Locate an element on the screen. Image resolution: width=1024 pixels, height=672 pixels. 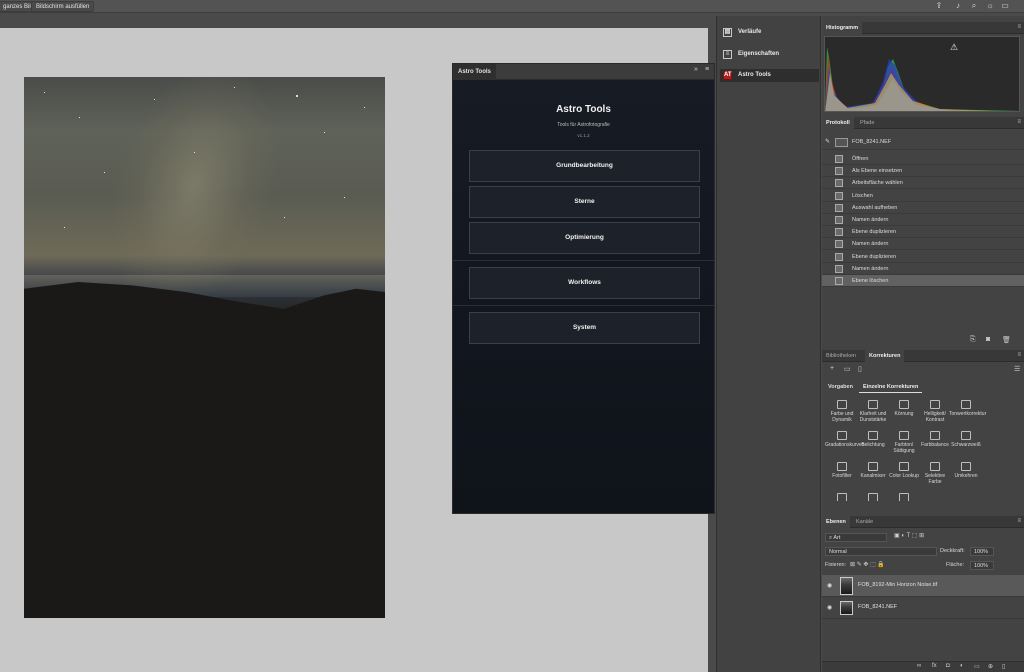
dock-item-eigenschaften: ≡ Eigenschaften is located at coordinates (769, 54).